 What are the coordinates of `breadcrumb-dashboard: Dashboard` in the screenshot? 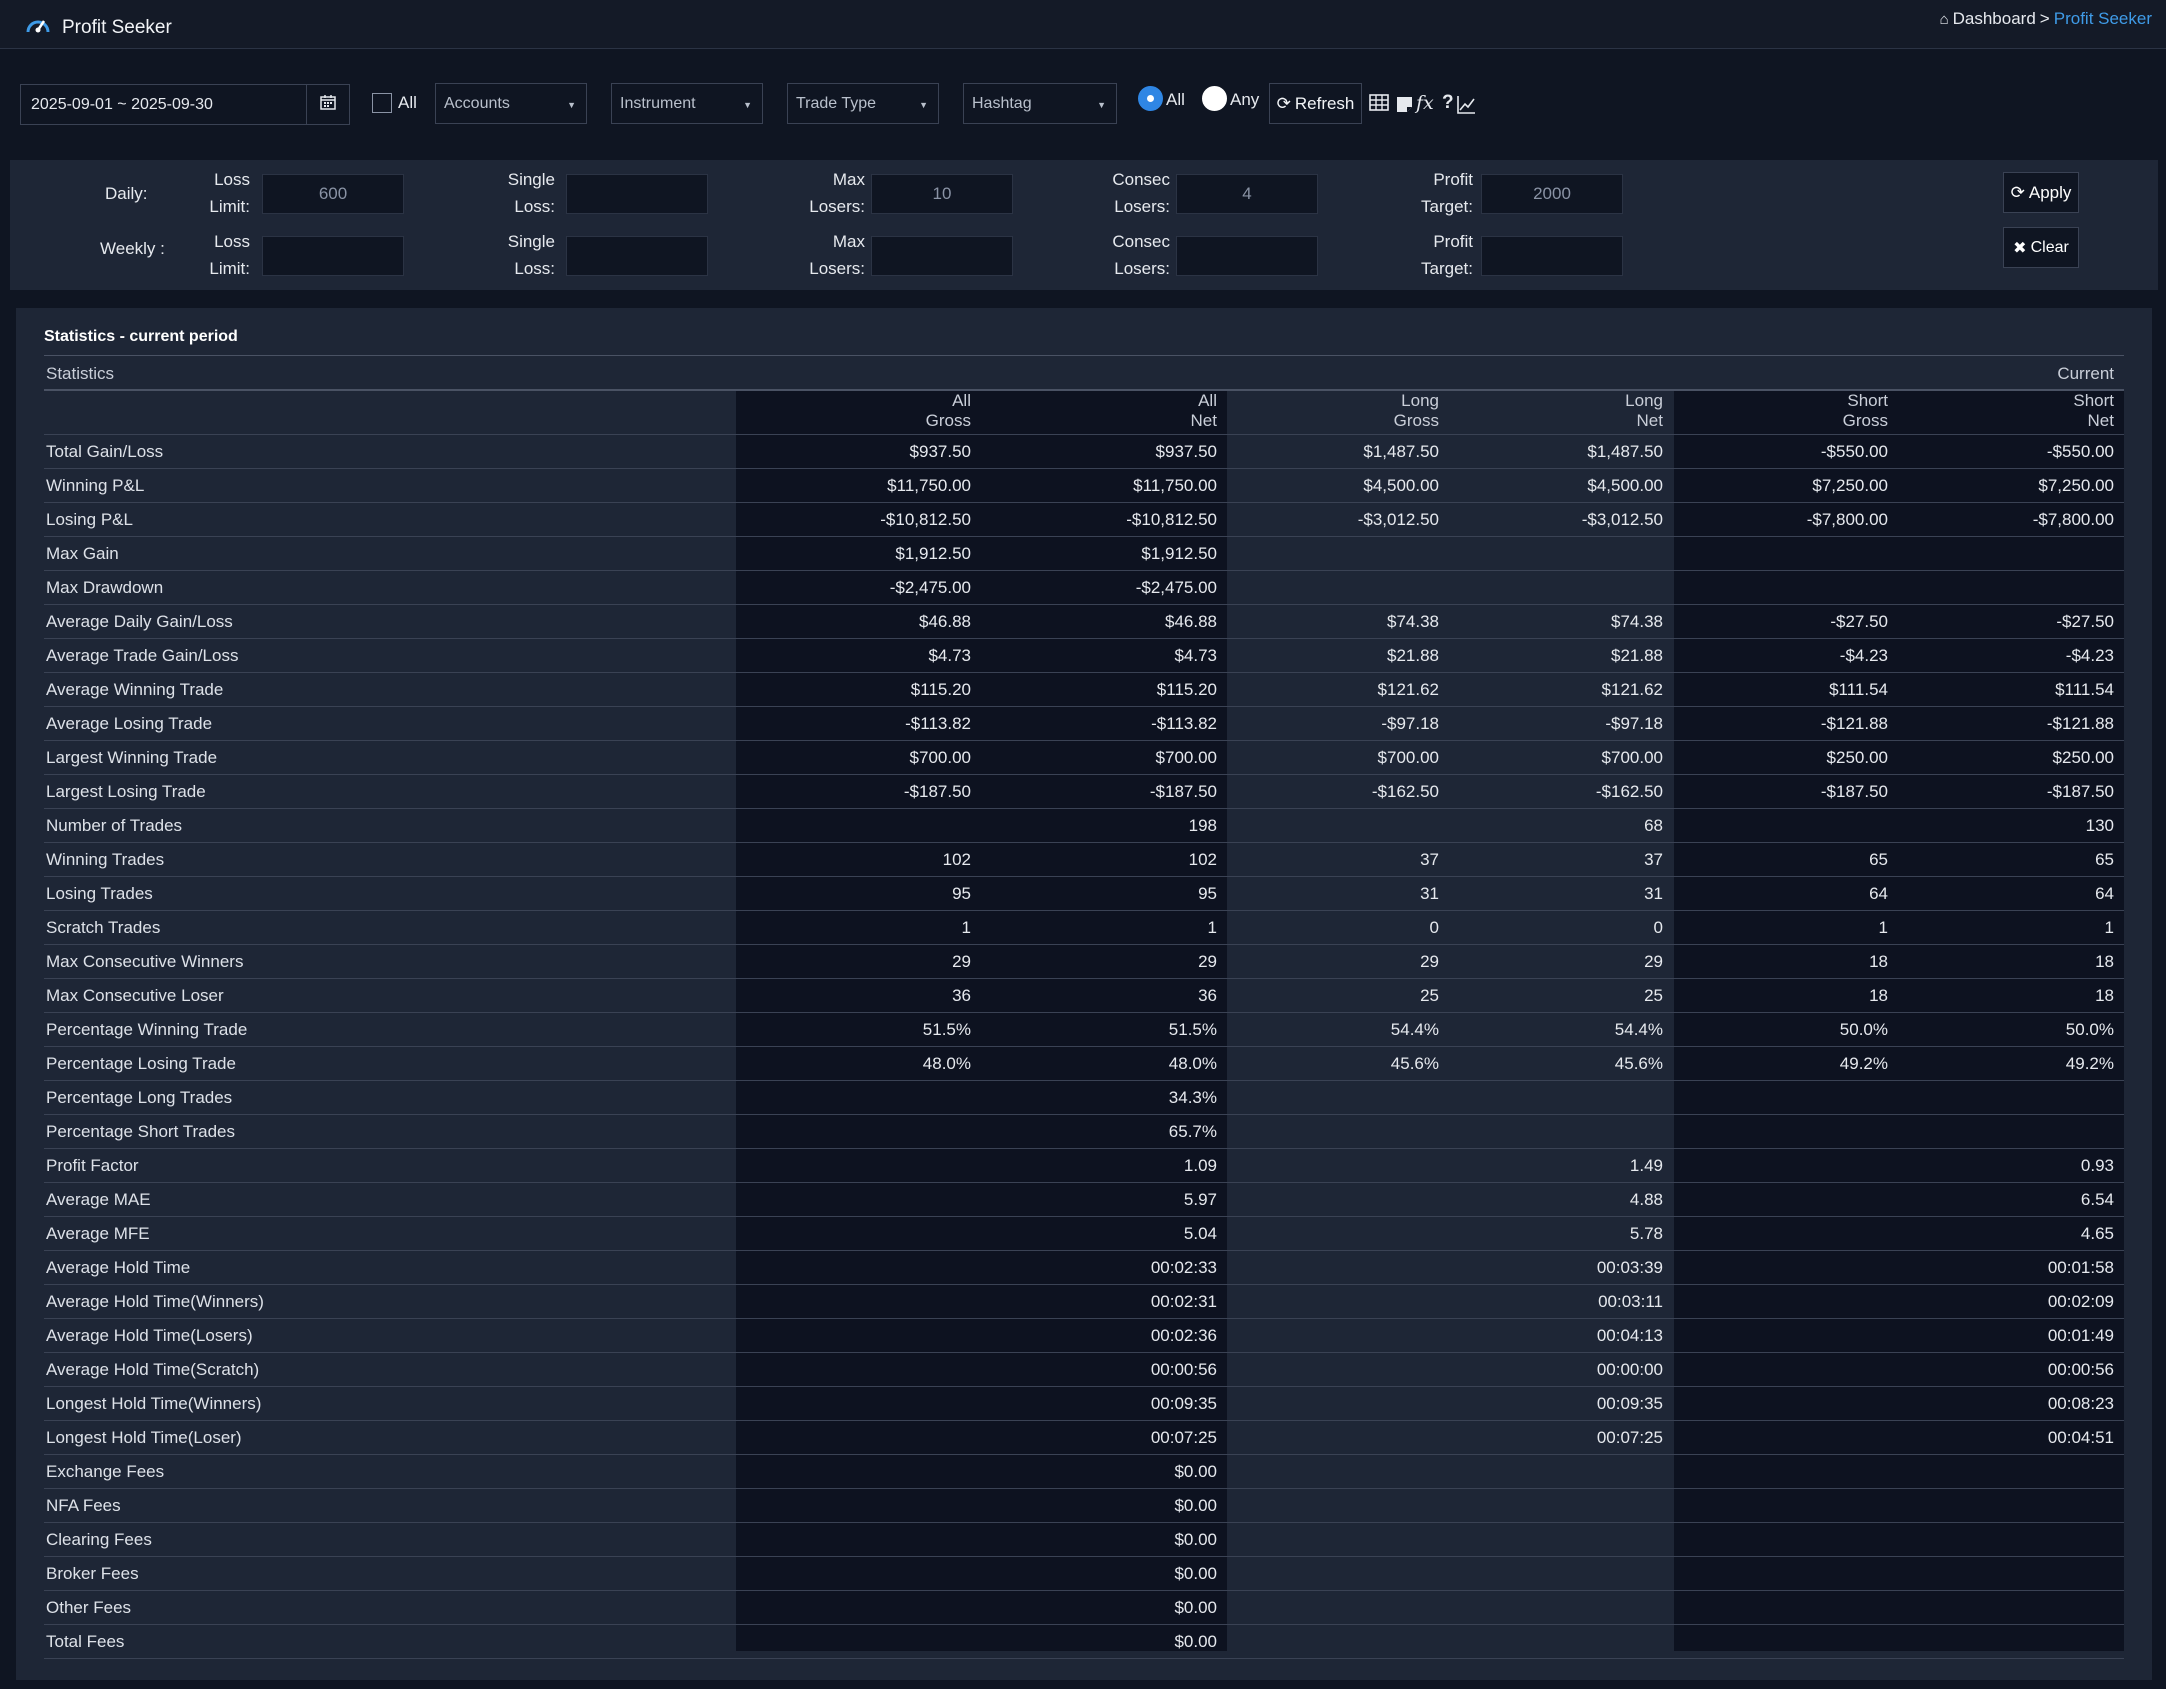 It's located at (1994, 19).